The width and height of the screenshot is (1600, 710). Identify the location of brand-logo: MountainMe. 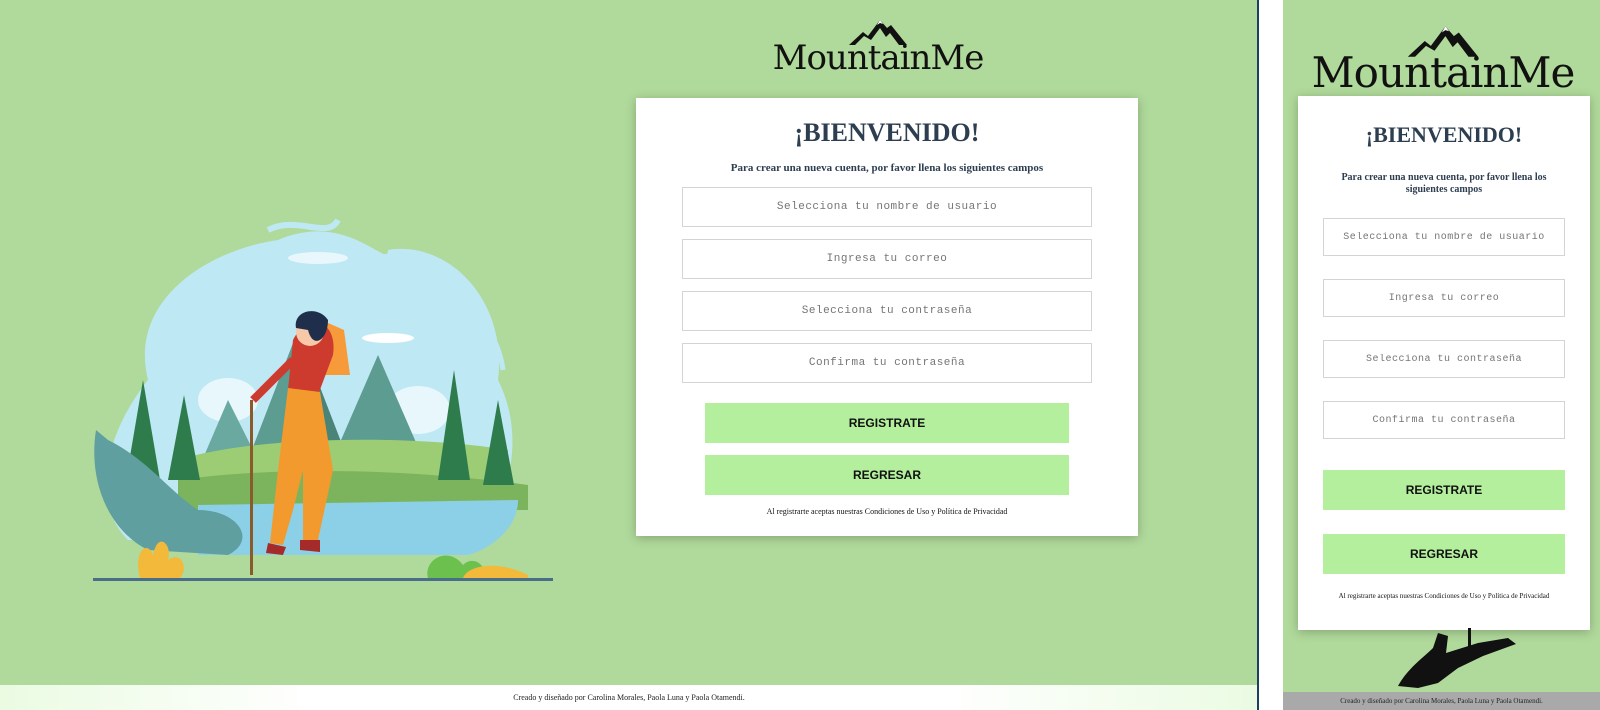
(878, 47).